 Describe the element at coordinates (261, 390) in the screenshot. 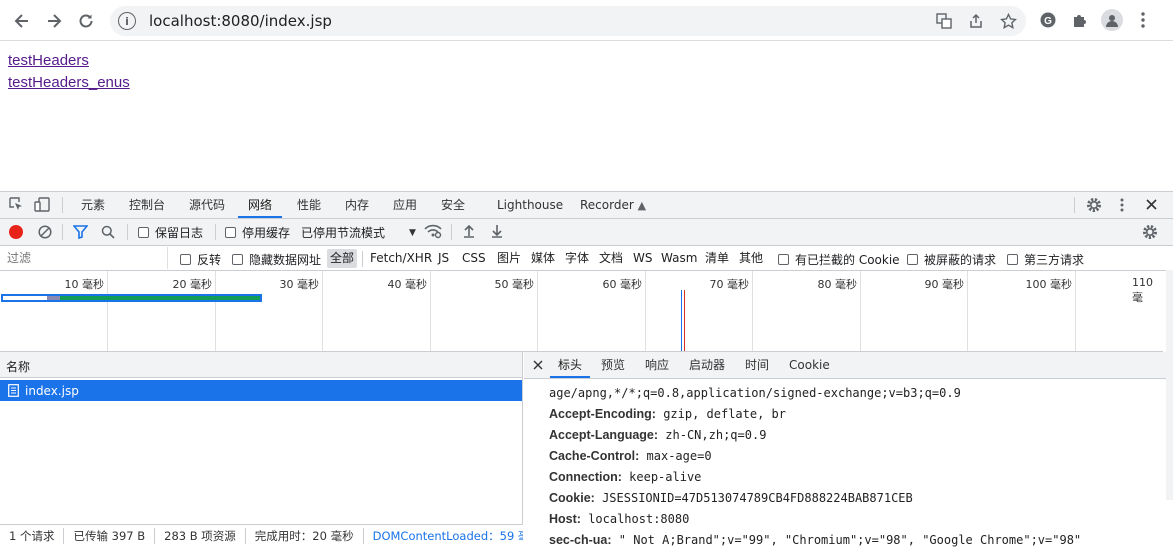

I see `request-row: index.jsp` at that location.